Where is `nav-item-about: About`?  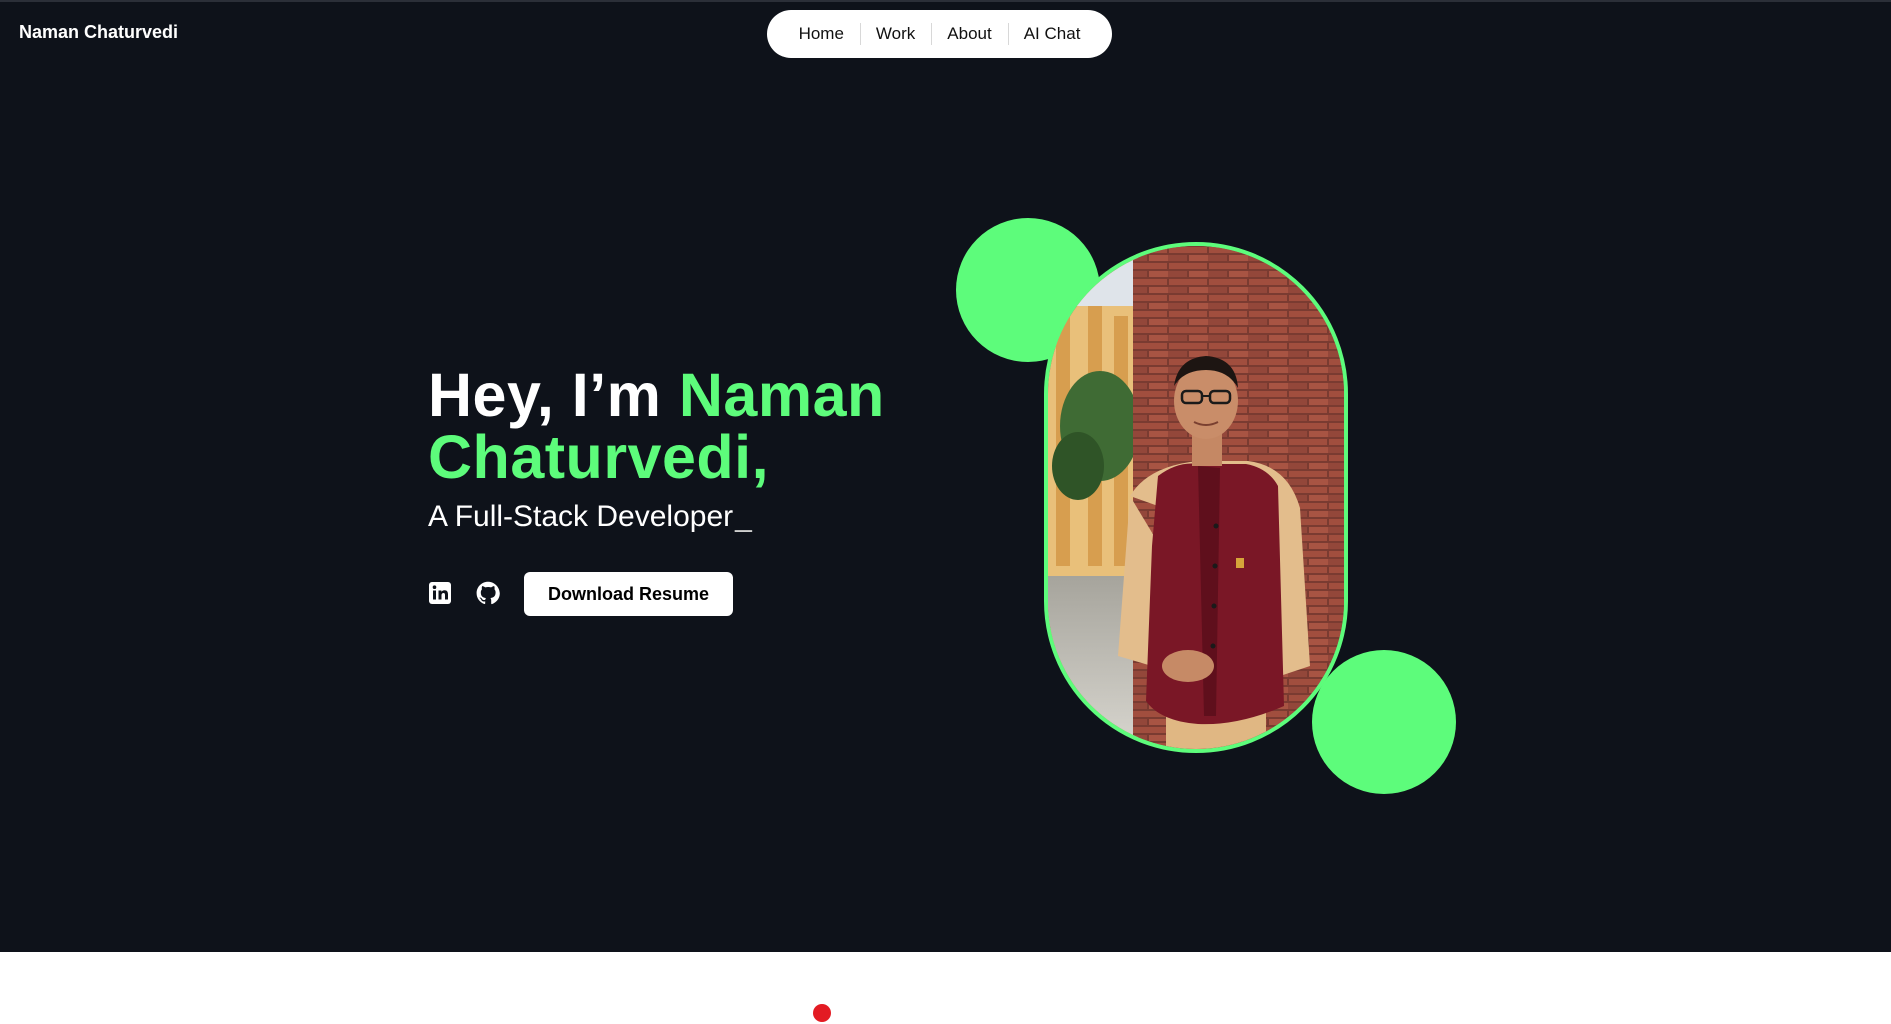 nav-item-about: About is located at coordinates (969, 34).